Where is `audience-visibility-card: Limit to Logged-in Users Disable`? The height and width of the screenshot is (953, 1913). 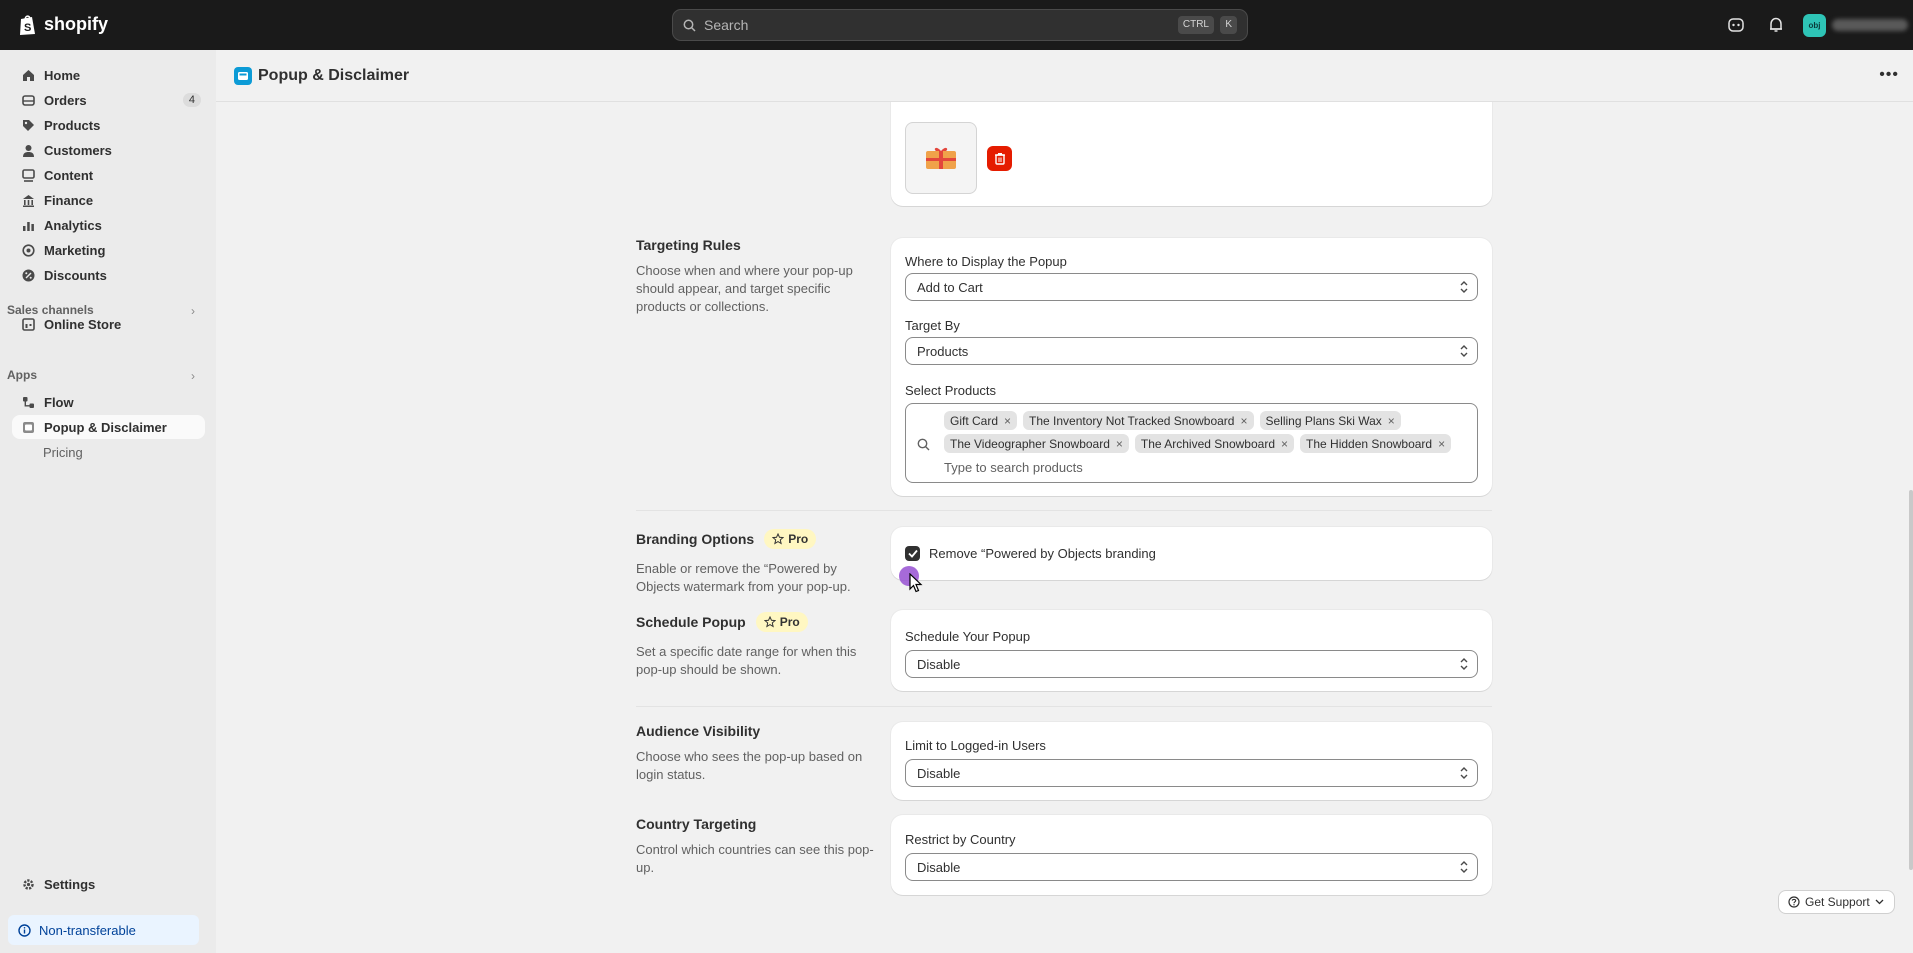 audience-visibility-card: Limit to Logged-in Users Disable is located at coordinates (1191, 761).